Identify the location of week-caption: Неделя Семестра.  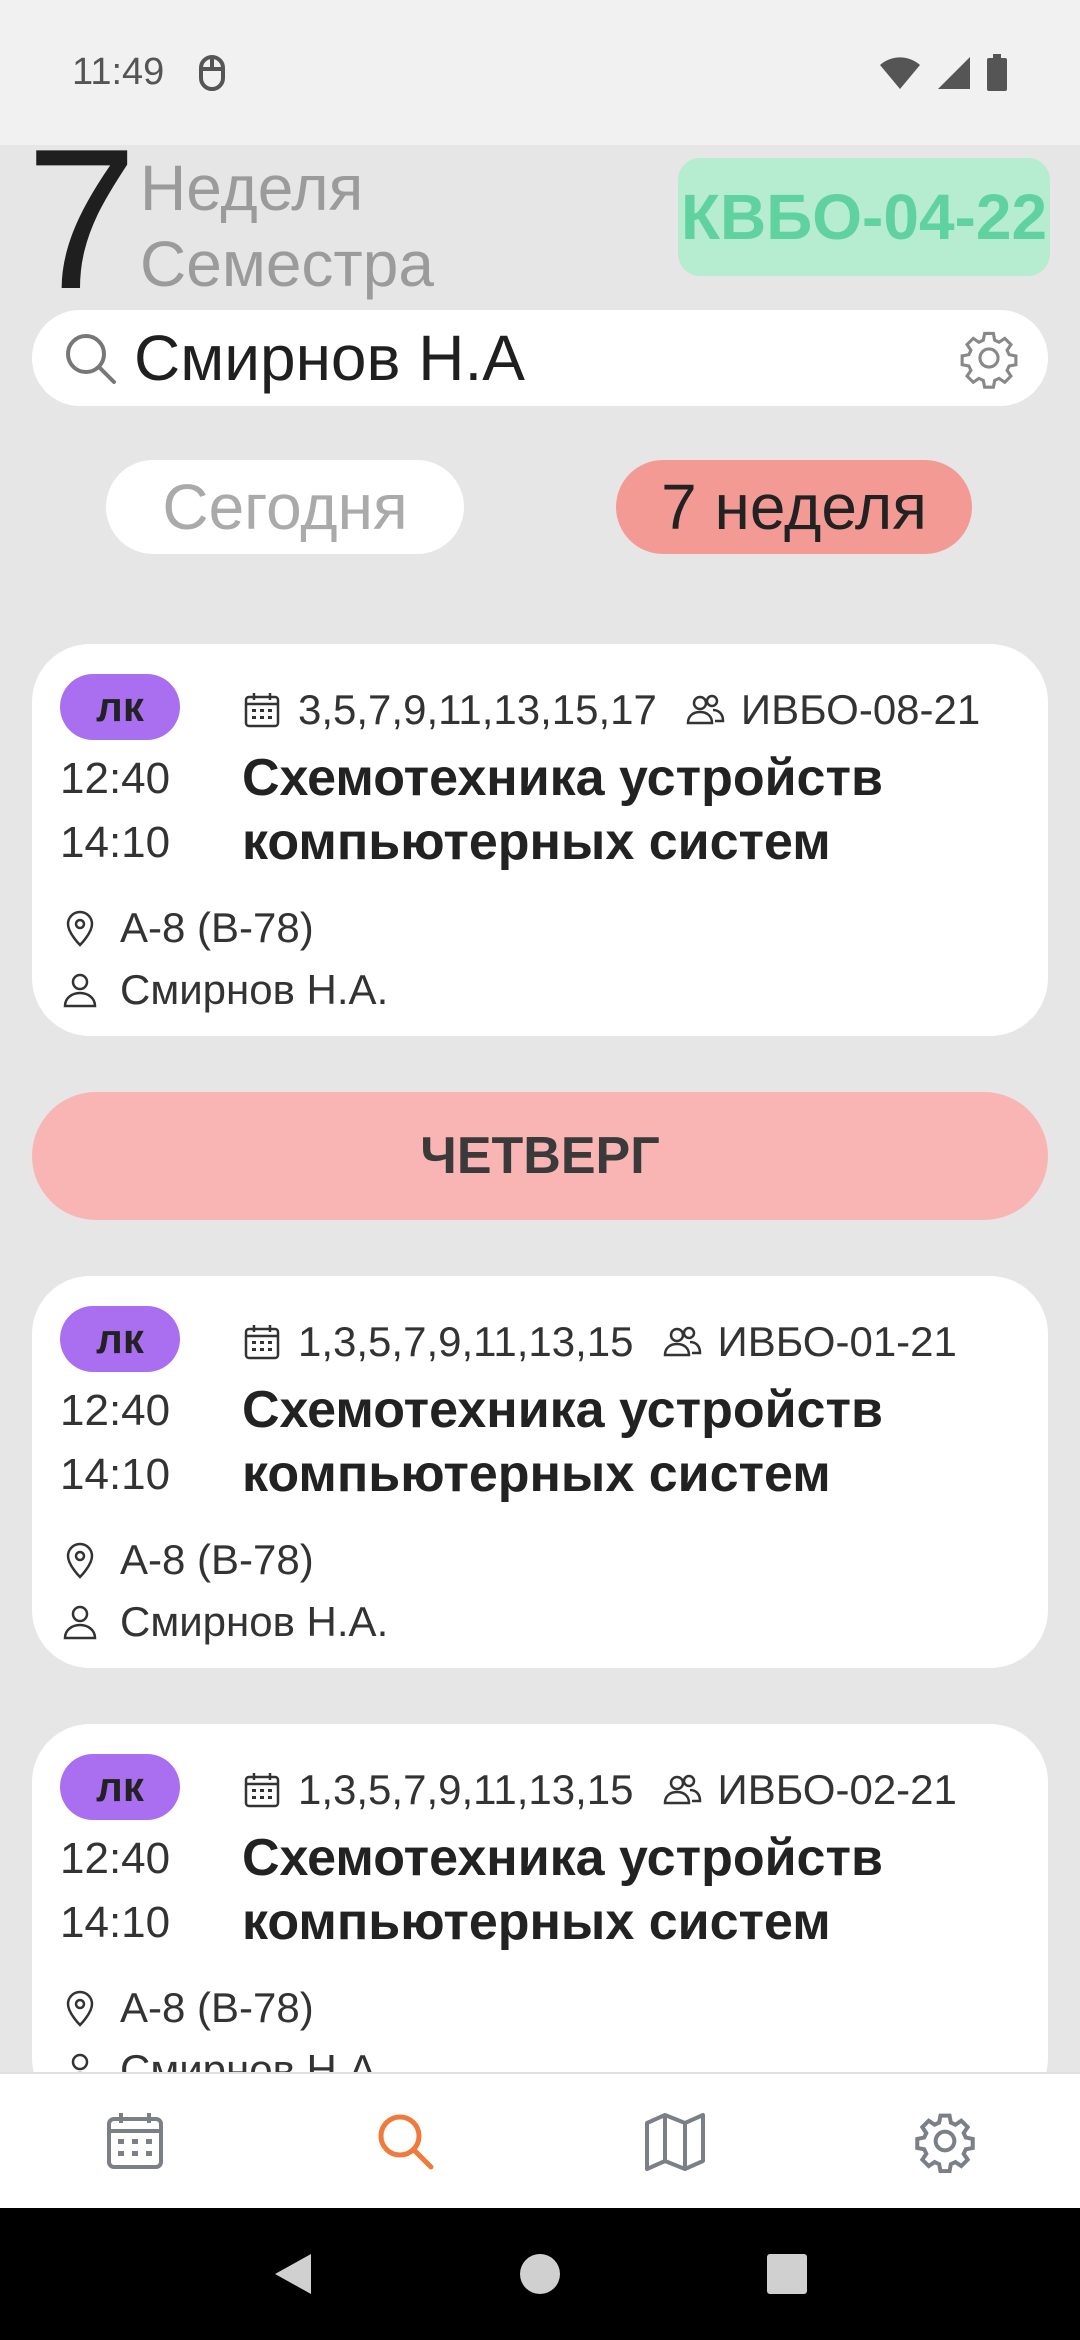
(287, 226).